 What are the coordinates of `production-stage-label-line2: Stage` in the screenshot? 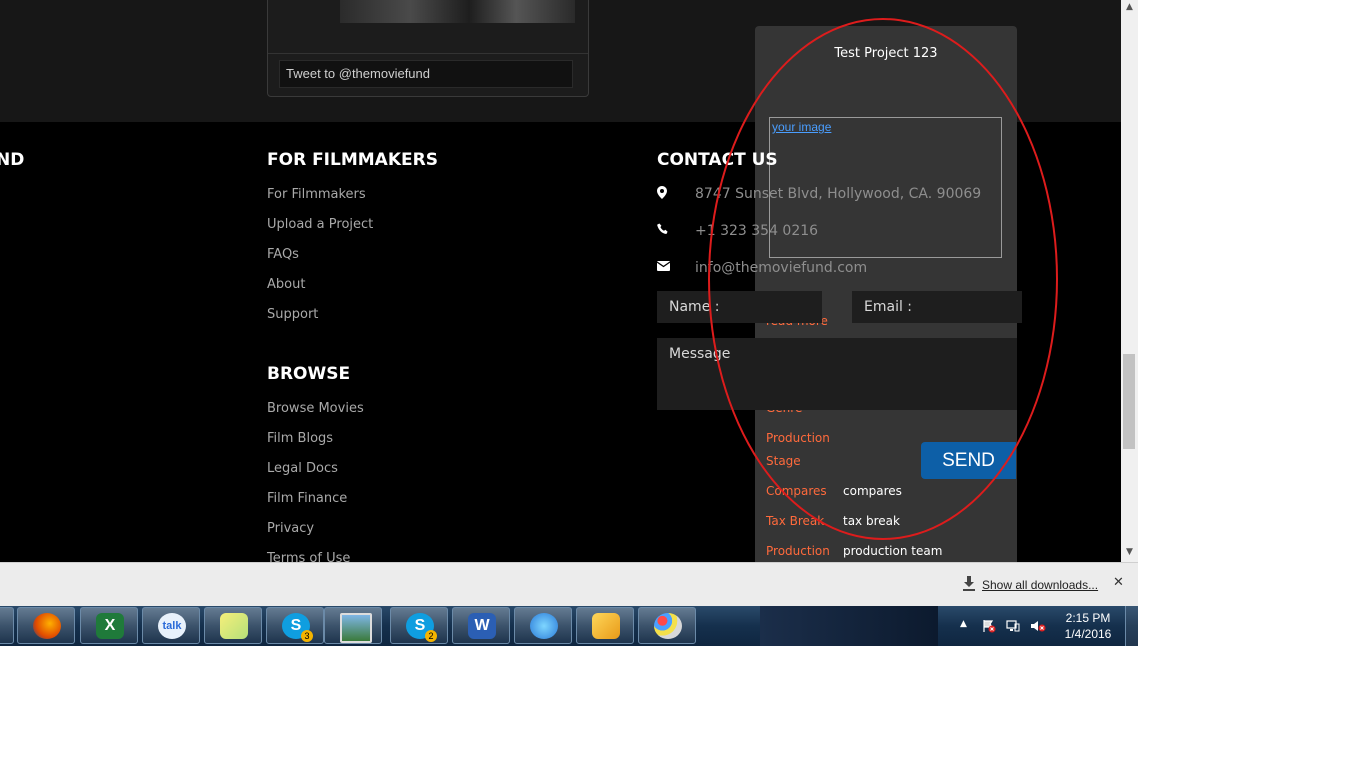 It's located at (783, 461).